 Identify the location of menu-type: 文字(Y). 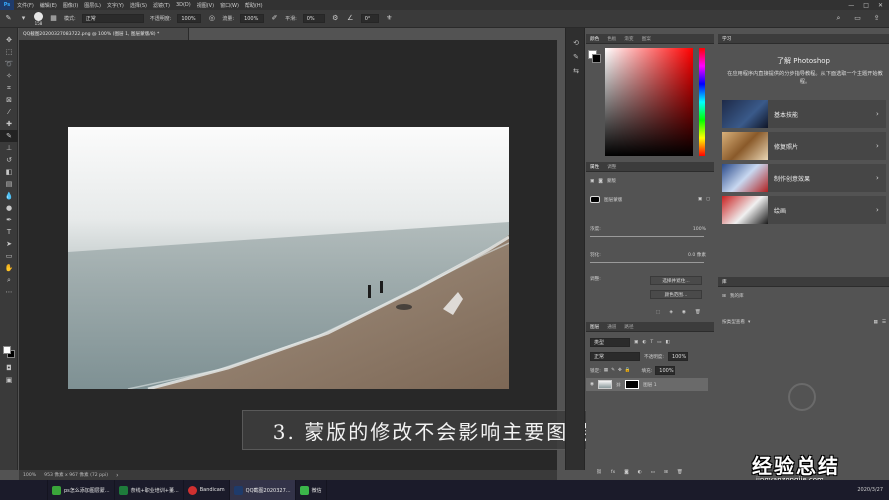
(115, 5).